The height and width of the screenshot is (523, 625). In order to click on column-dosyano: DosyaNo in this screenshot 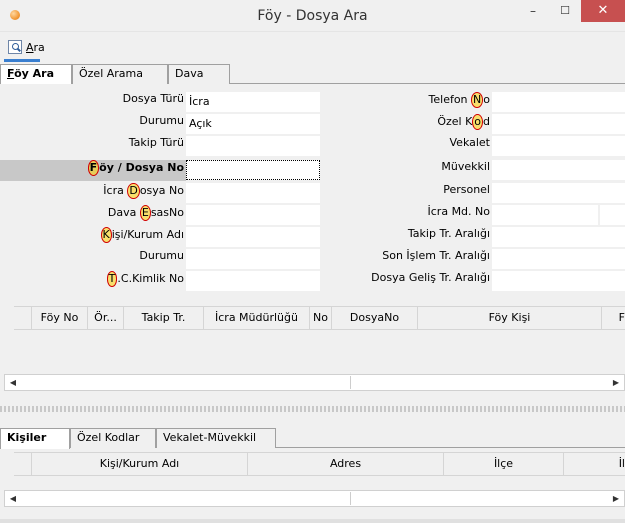, I will do `click(375, 318)`.